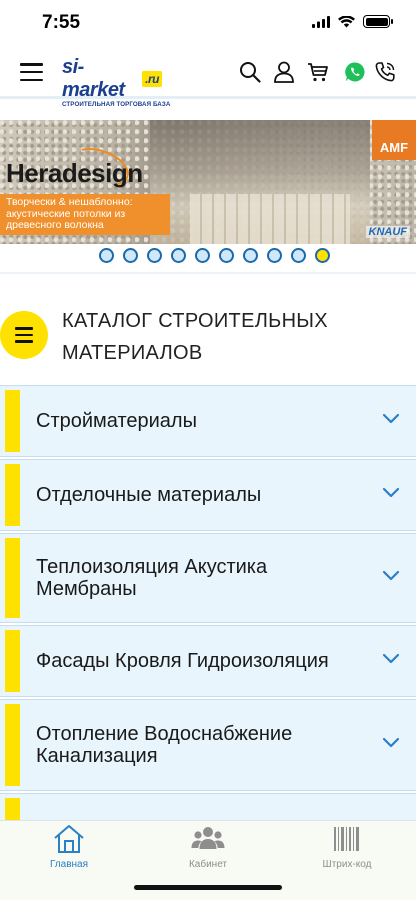  I want to click on barcode-icon, so click(346, 839).